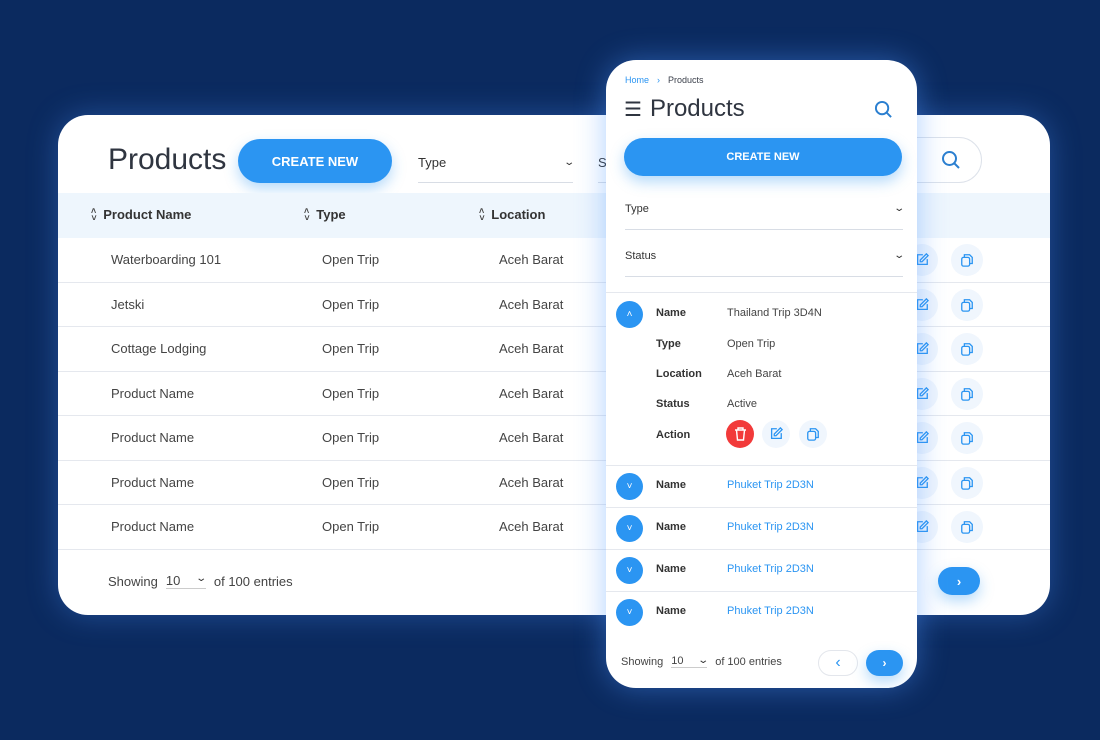 The height and width of the screenshot is (740, 1100). I want to click on table-footer: Showing 10 ⌄ of 100 entries, so click(200, 581).